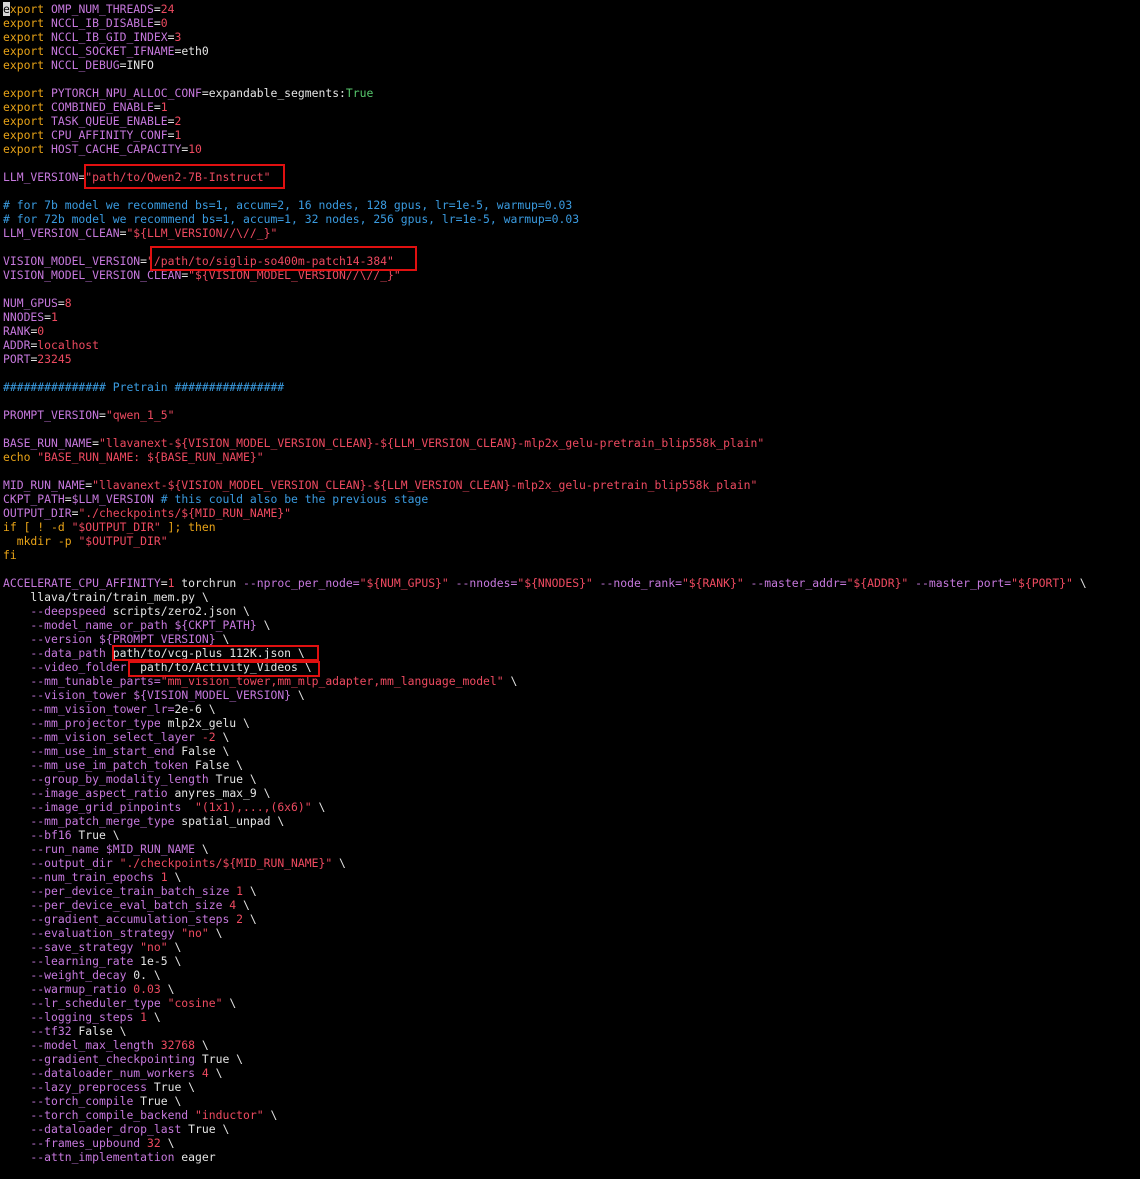  I want to click on code-line: --gradient_checkpointing True \, so click(545, 1059).